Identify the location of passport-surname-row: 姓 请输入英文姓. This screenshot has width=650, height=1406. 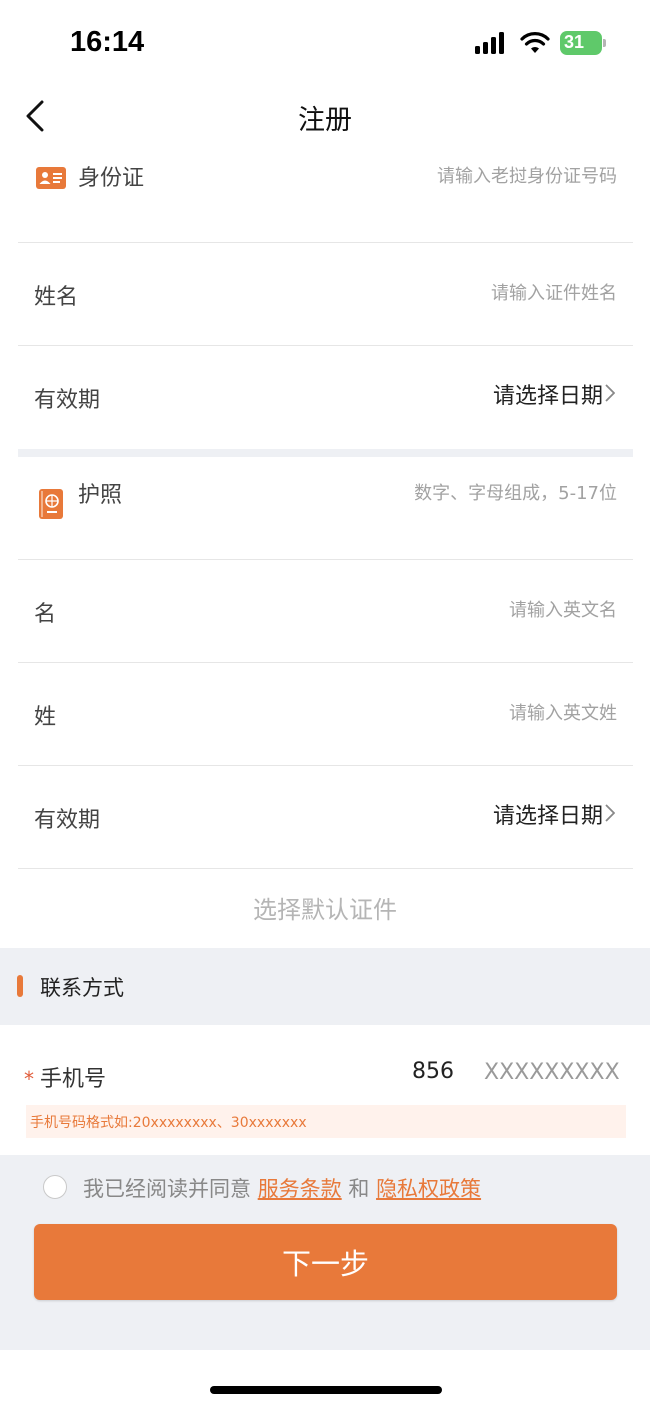
(325, 714).